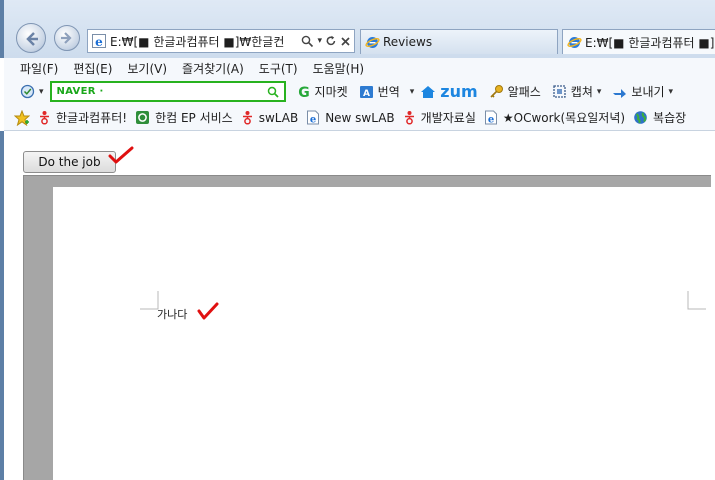  What do you see at coordinates (92, 68) in the screenshot?
I see `menu-edit: 편집(E)` at bounding box center [92, 68].